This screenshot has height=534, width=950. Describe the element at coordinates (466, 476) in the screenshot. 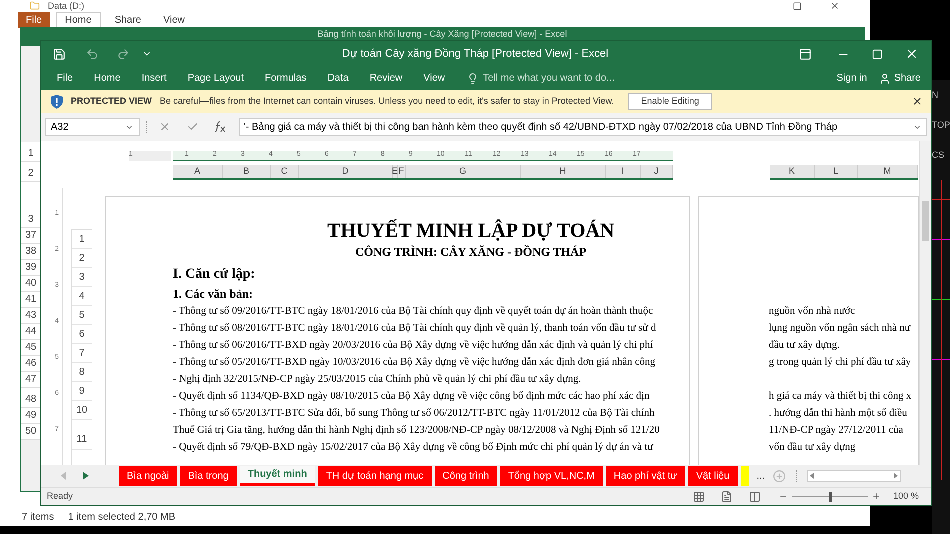

I see `sheet-tab: Công trình` at that location.